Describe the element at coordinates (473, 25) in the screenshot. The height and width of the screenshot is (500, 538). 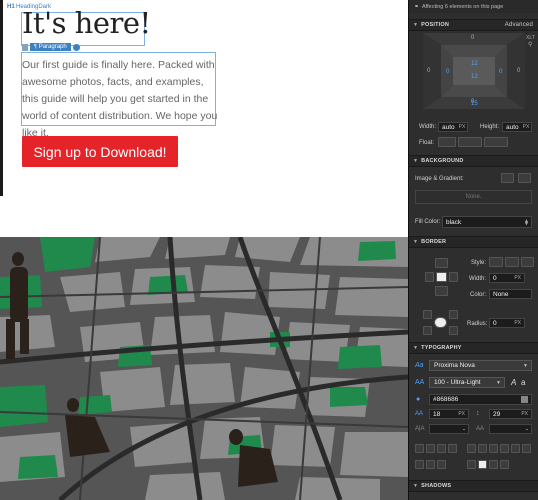
I see `position-section-header: ▼ POSITION Advanced` at that location.